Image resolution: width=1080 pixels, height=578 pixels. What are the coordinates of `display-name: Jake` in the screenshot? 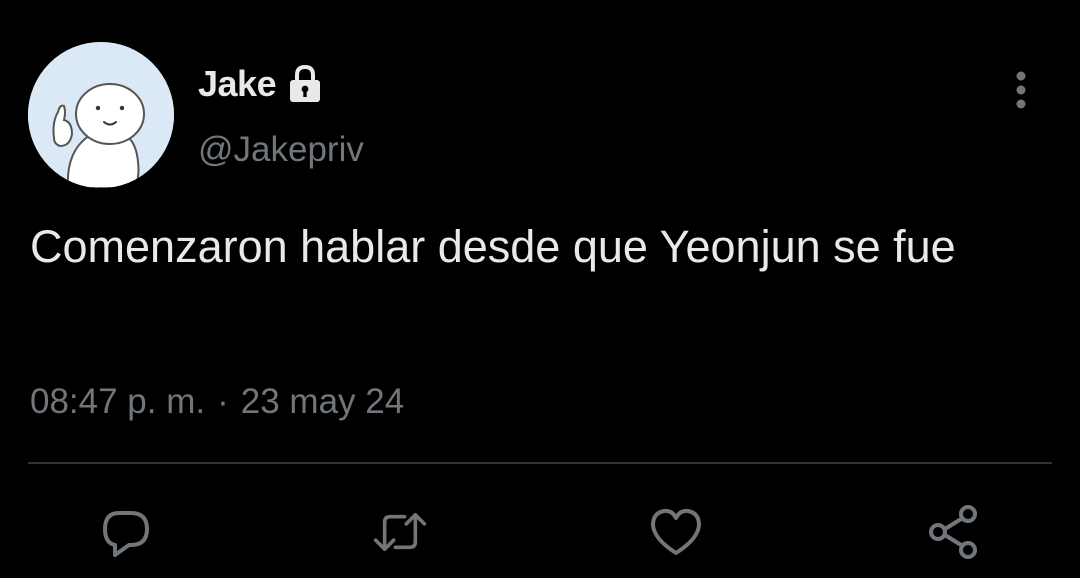 It's located at (237, 84).